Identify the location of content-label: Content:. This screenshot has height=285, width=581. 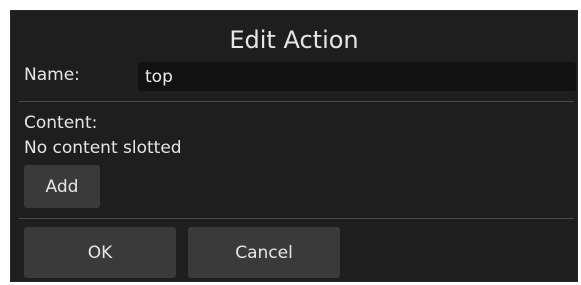
(61, 123).